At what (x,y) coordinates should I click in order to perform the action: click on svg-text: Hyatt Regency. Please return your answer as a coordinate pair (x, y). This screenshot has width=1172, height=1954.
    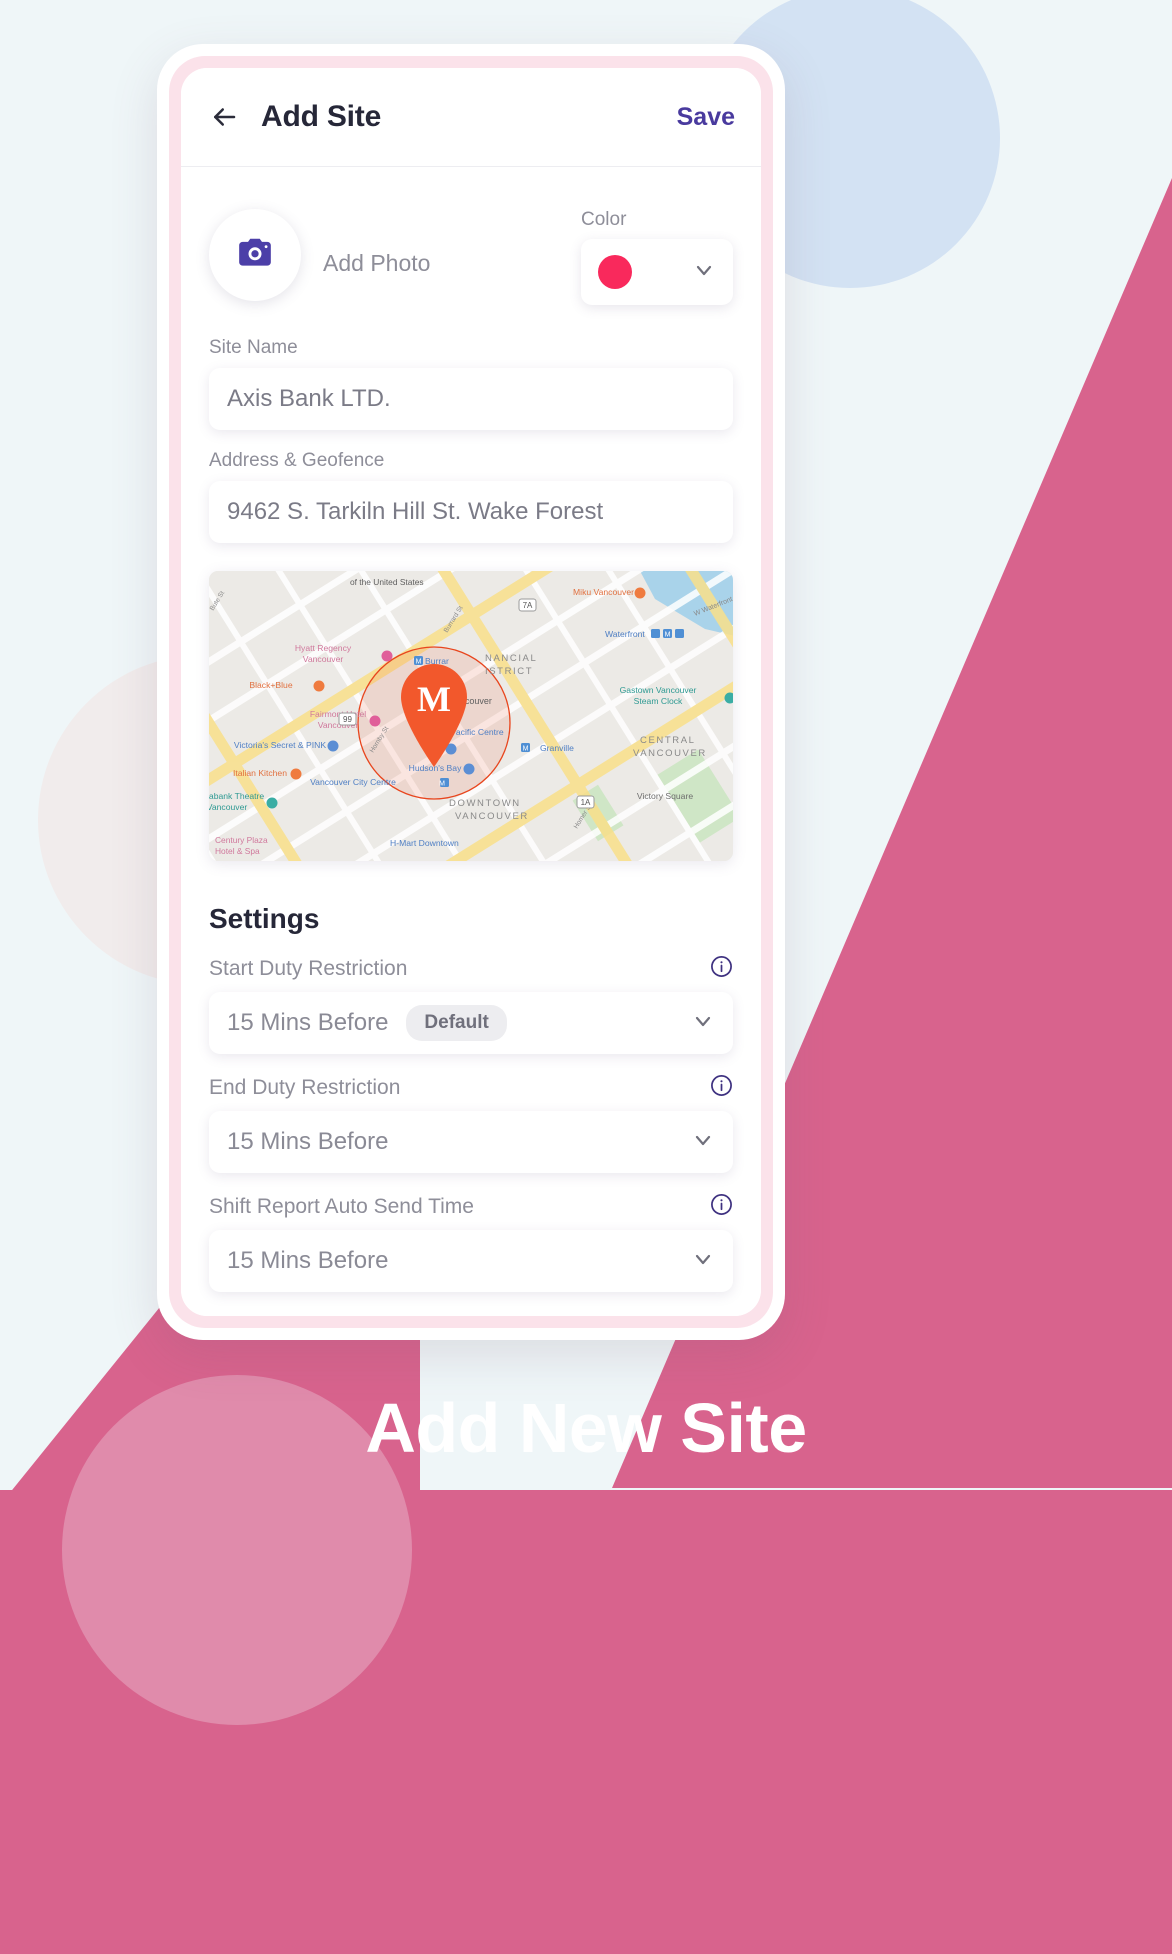
    Looking at the image, I should click on (323, 648).